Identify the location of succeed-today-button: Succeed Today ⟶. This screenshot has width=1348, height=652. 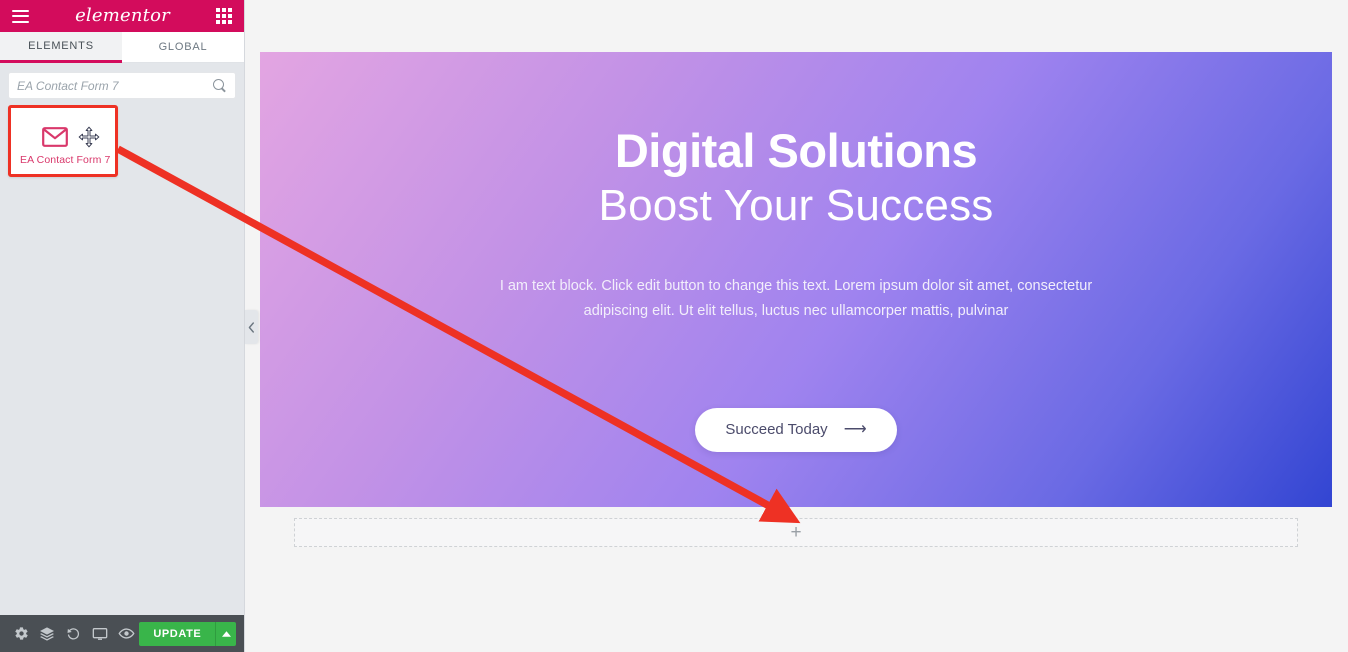
(796, 429).